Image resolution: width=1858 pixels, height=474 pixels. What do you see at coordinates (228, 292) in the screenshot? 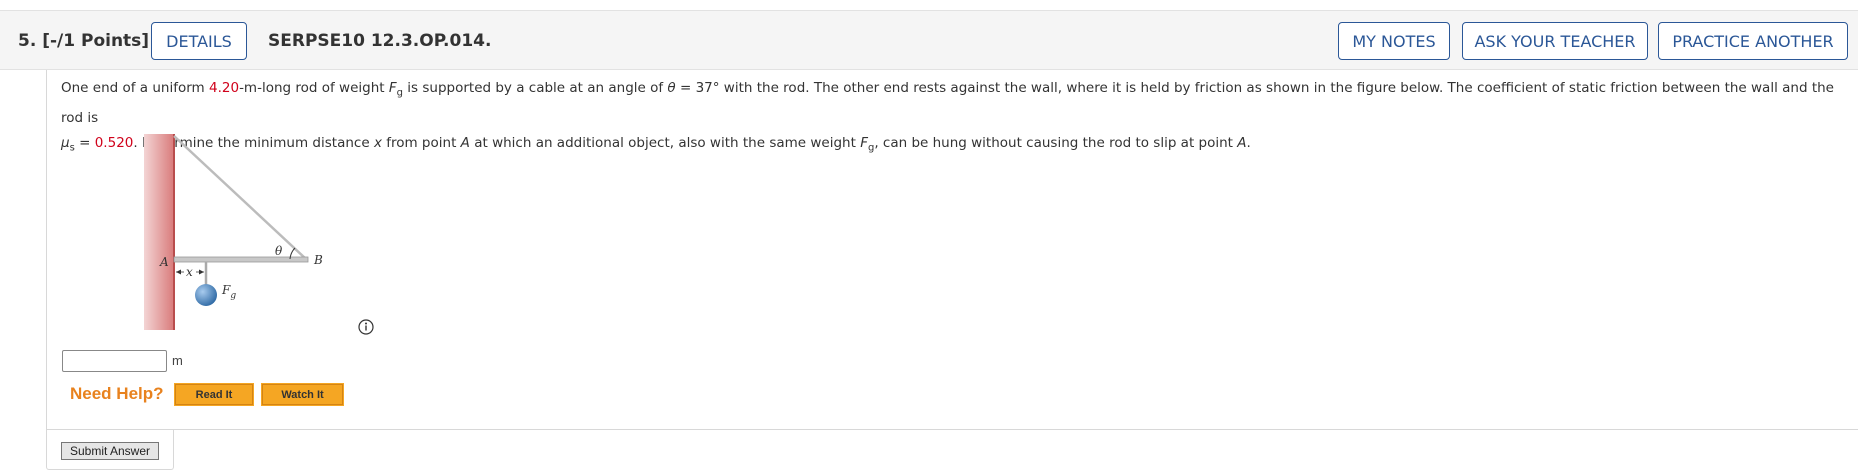
I see `fg-label: Fg` at bounding box center [228, 292].